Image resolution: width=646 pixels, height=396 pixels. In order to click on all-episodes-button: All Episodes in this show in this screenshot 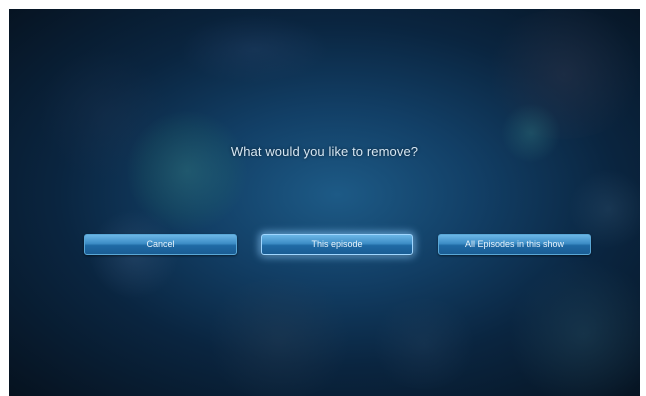, I will do `click(514, 244)`.